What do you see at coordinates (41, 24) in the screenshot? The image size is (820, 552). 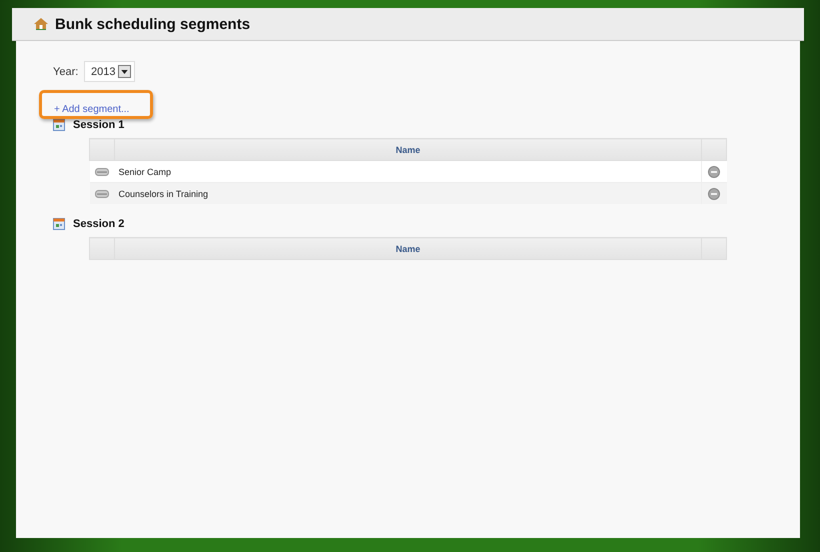 I see `home-icon` at bounding box center [41, 24].